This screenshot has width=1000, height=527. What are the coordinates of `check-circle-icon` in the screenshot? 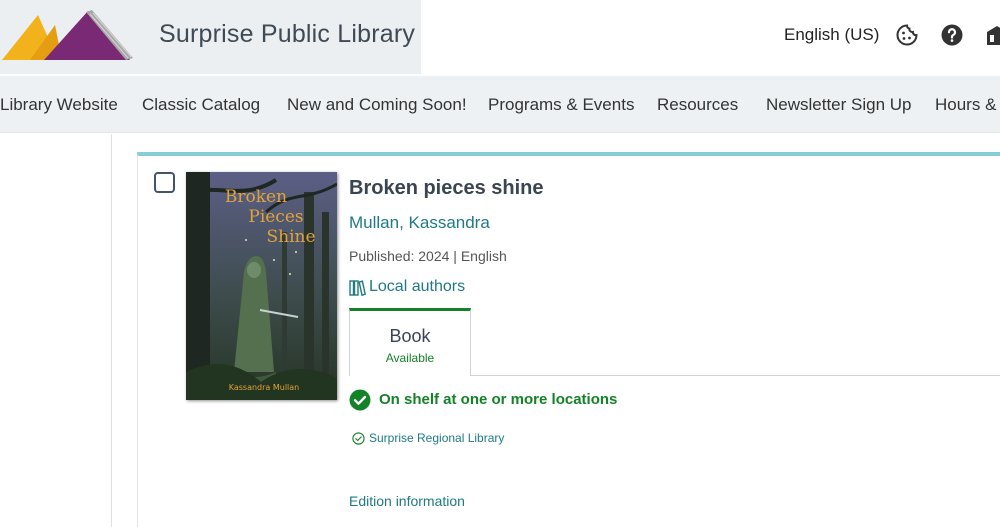 It's located at (360, 400).